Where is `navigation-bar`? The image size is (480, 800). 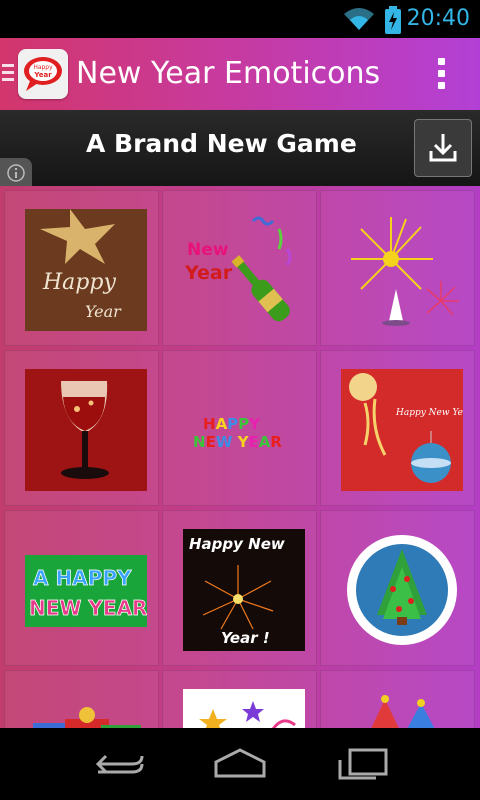
navigation-bar is located at coordinates (240, 764).